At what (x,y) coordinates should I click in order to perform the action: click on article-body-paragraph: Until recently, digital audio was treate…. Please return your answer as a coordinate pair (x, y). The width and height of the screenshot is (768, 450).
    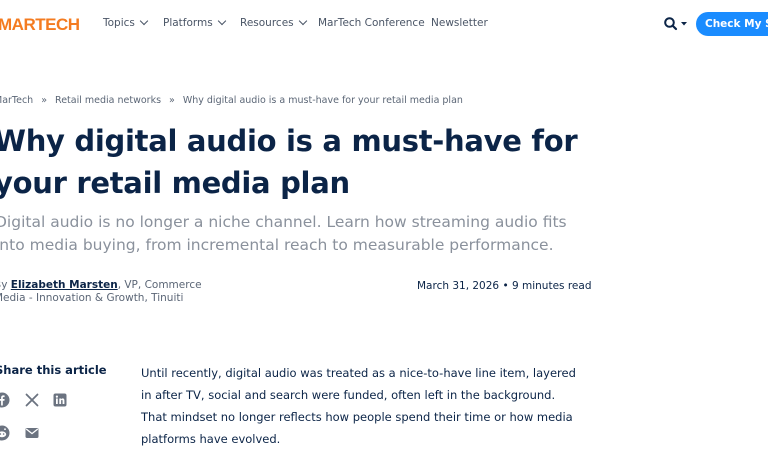
    Looking at the image, I should click on (358, 406).